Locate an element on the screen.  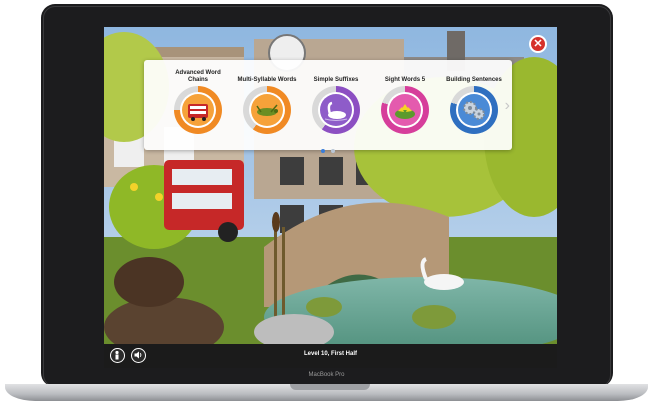
chevron-right-icon: › is located at coordinates (507, 106).